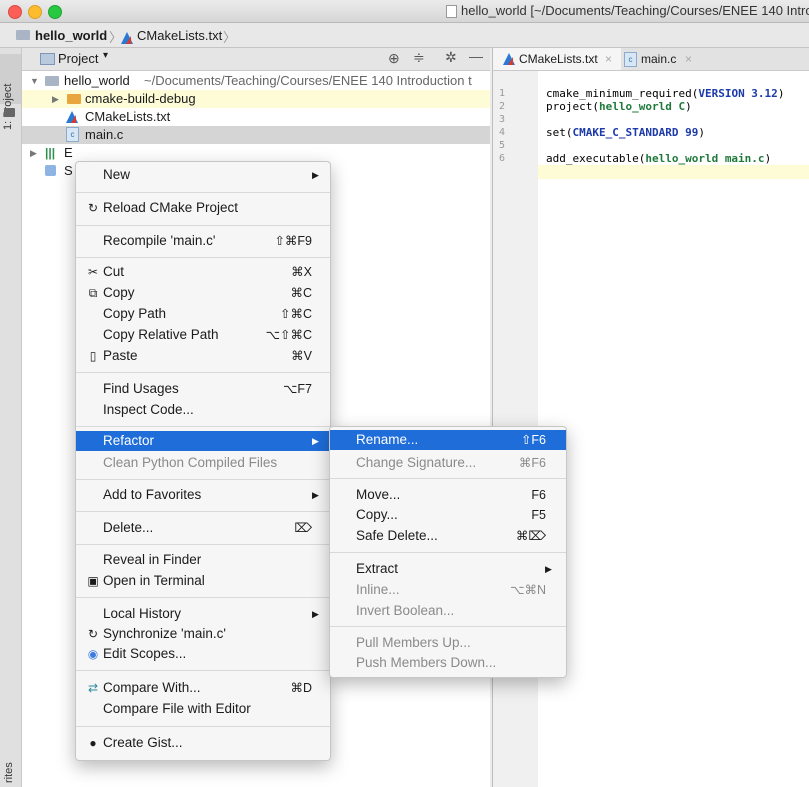 Image resolution: width=809 pixels, height=787 pixels. I want to click on menu-item-synchronize: ↻ Synchronize 'main.c', so click(203, 634).